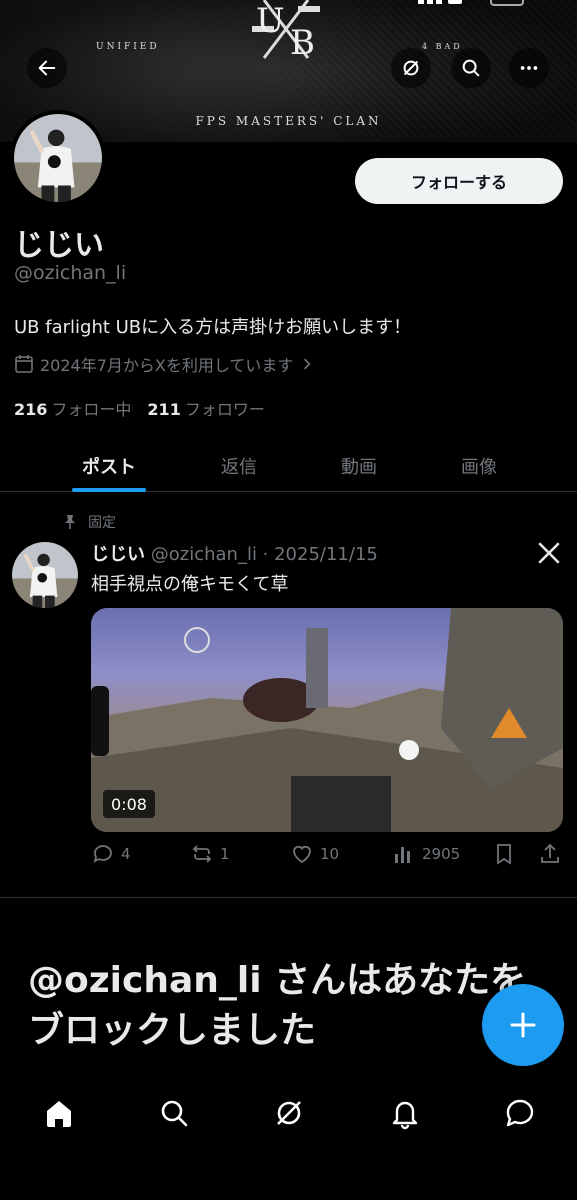 This screenshot has height=1200, width=577. I want to click on nav-notifications, so click(405, 1113).